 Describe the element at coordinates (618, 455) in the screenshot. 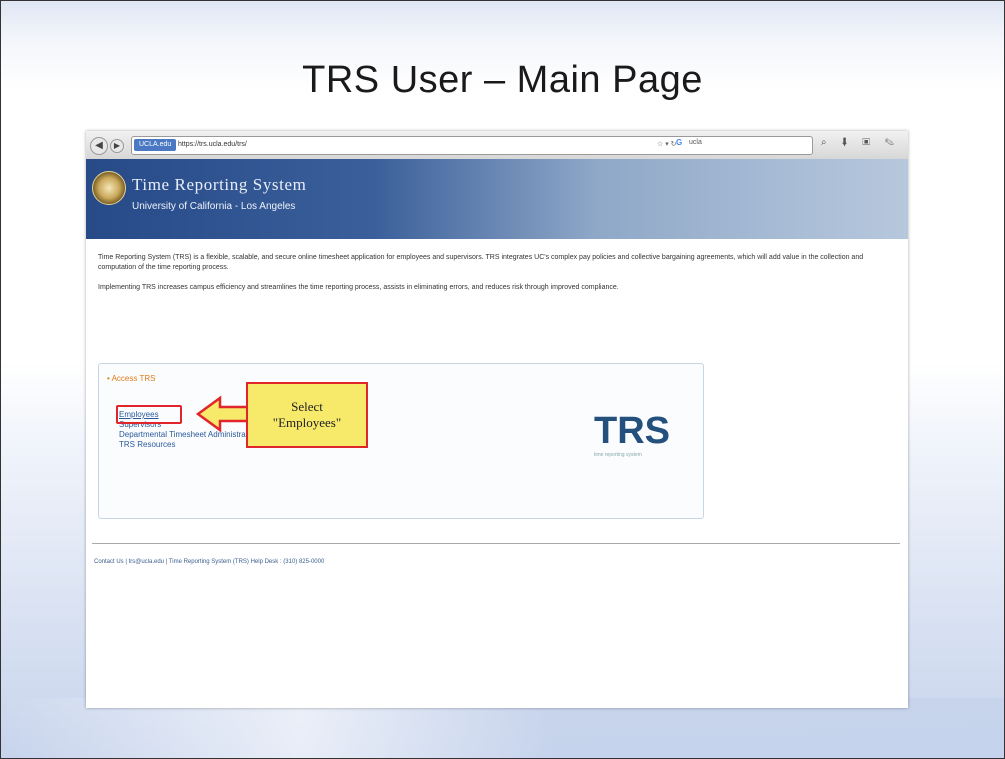

I see `trs-logo-tagline: time reporting system` at that location.